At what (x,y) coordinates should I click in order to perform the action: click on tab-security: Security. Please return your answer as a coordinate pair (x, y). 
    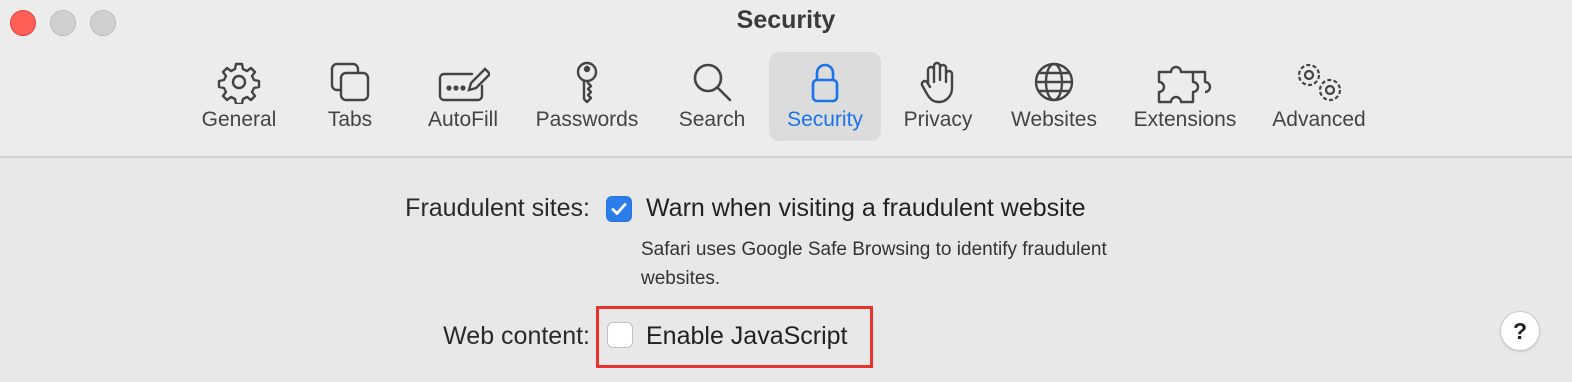
    Looking at the image, I should click on (825, 96).